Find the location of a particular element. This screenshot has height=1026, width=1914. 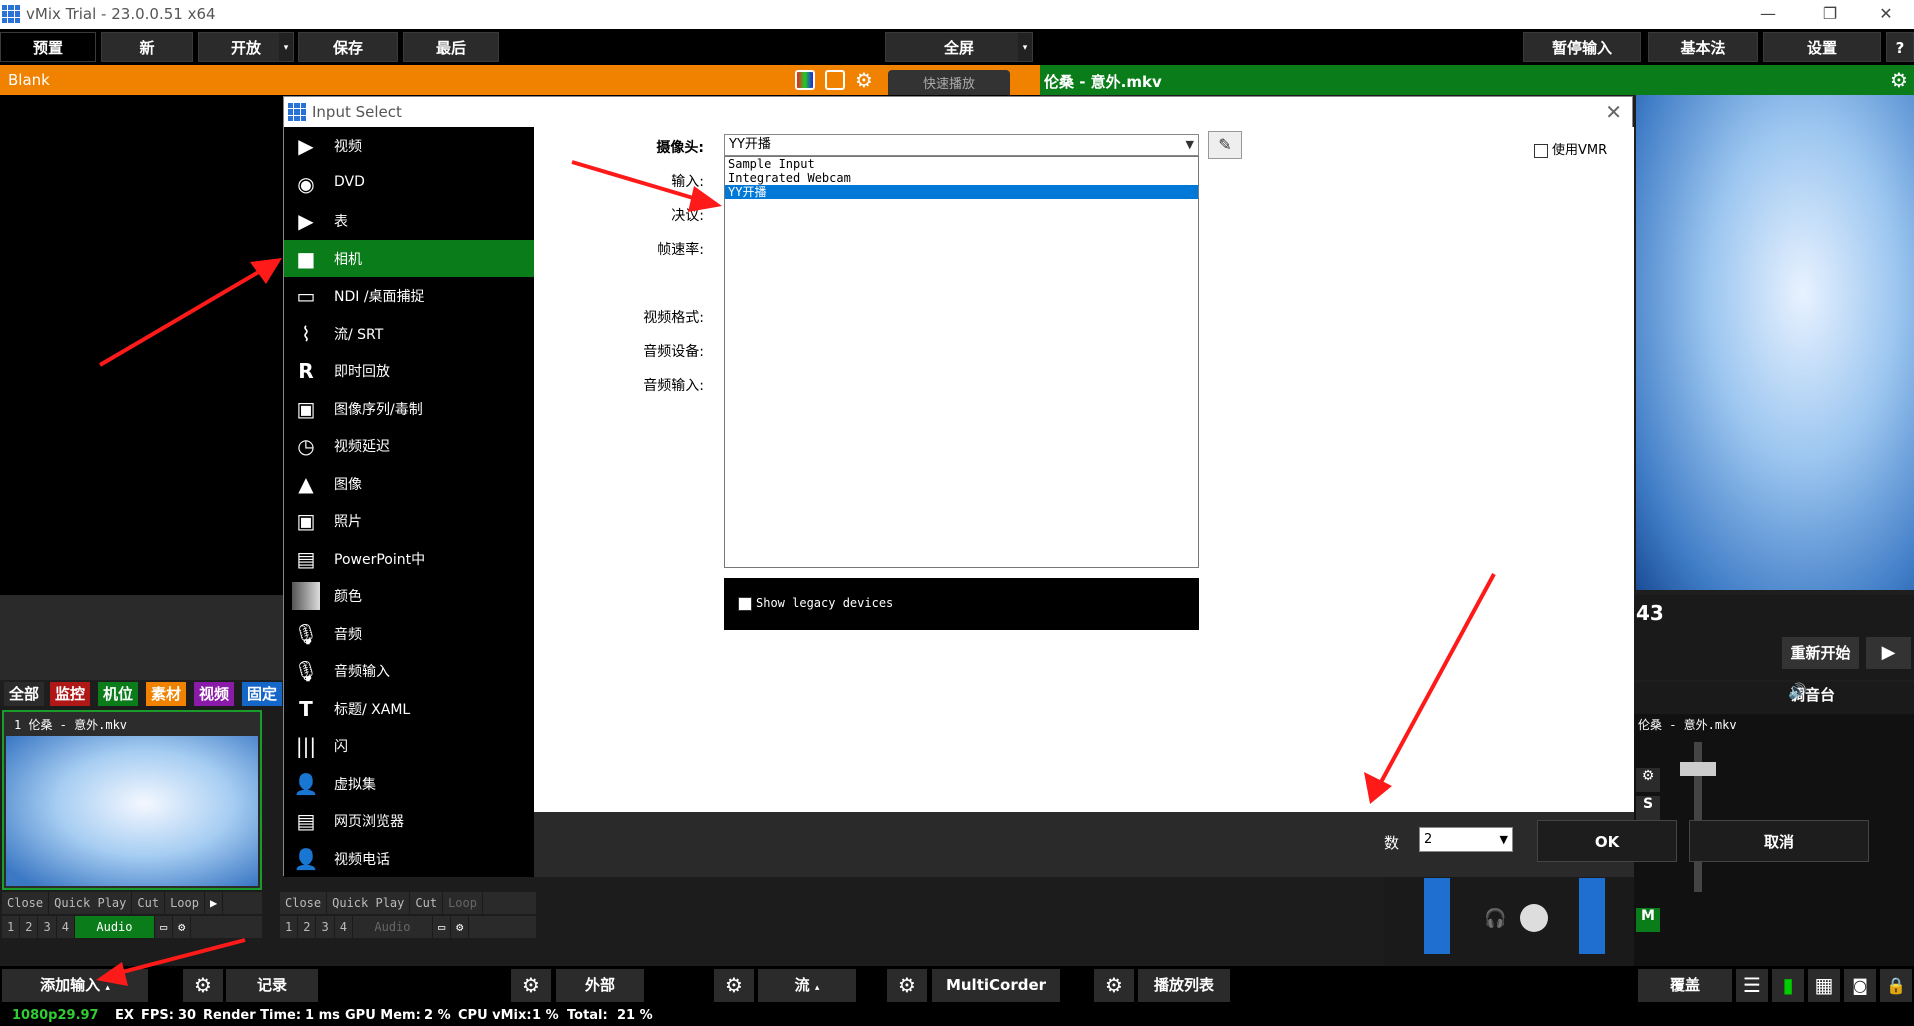

count-select: 2 ▼ is located at coordinates (1466, 839).